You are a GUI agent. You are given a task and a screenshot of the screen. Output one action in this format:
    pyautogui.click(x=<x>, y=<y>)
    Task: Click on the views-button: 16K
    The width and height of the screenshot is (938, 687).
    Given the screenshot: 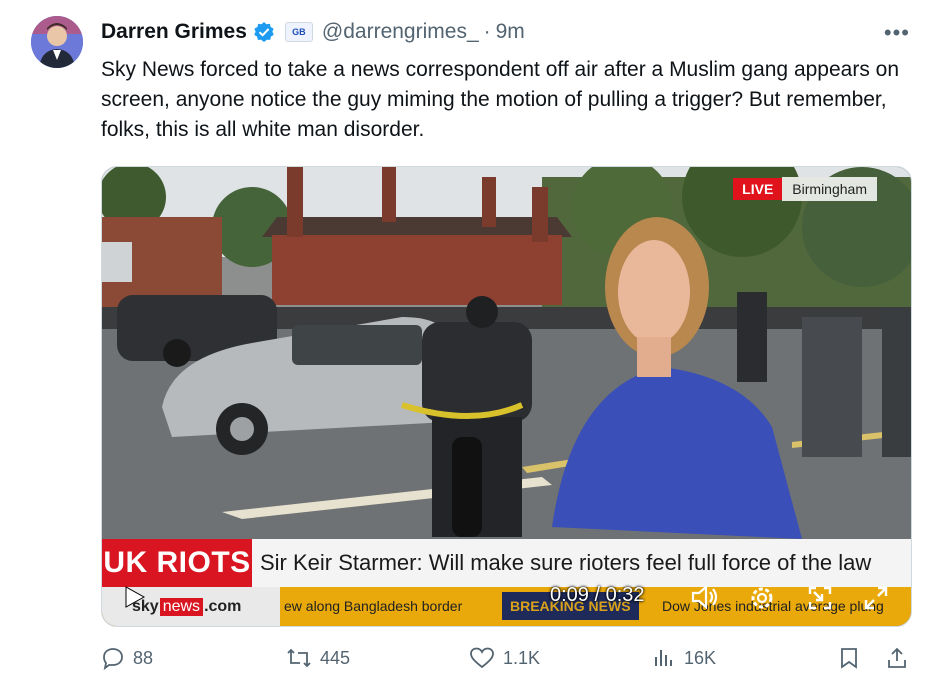 What is the action you would take?
    pyautogui.click(x=684, y=658)
    